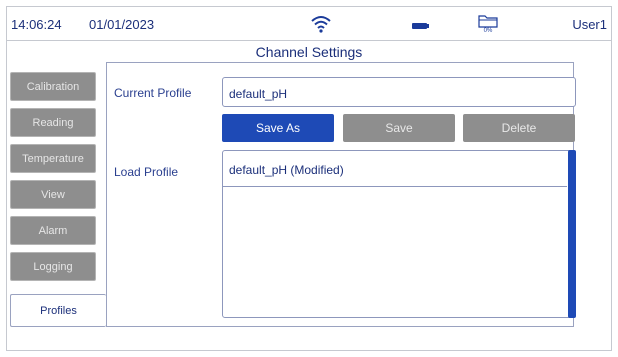 This screenshot has width=618, height=357. Describe the element at coordinates (519, 128) in the screenshot. I see `delete-button: Delete` at that location.